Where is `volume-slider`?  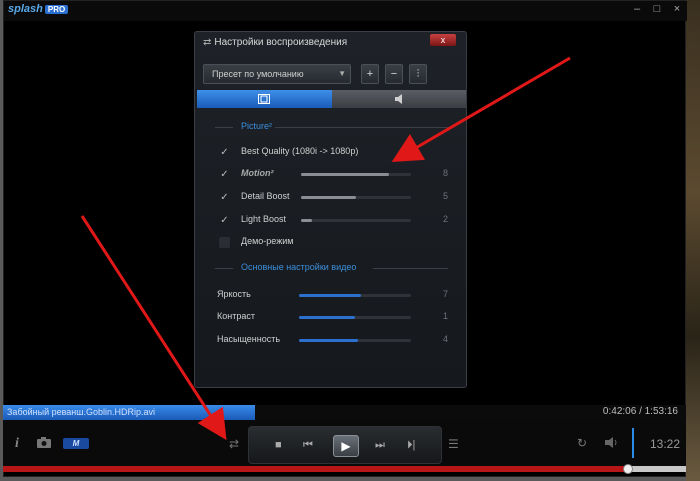 volume-slider is located at coordinates (633, 443).